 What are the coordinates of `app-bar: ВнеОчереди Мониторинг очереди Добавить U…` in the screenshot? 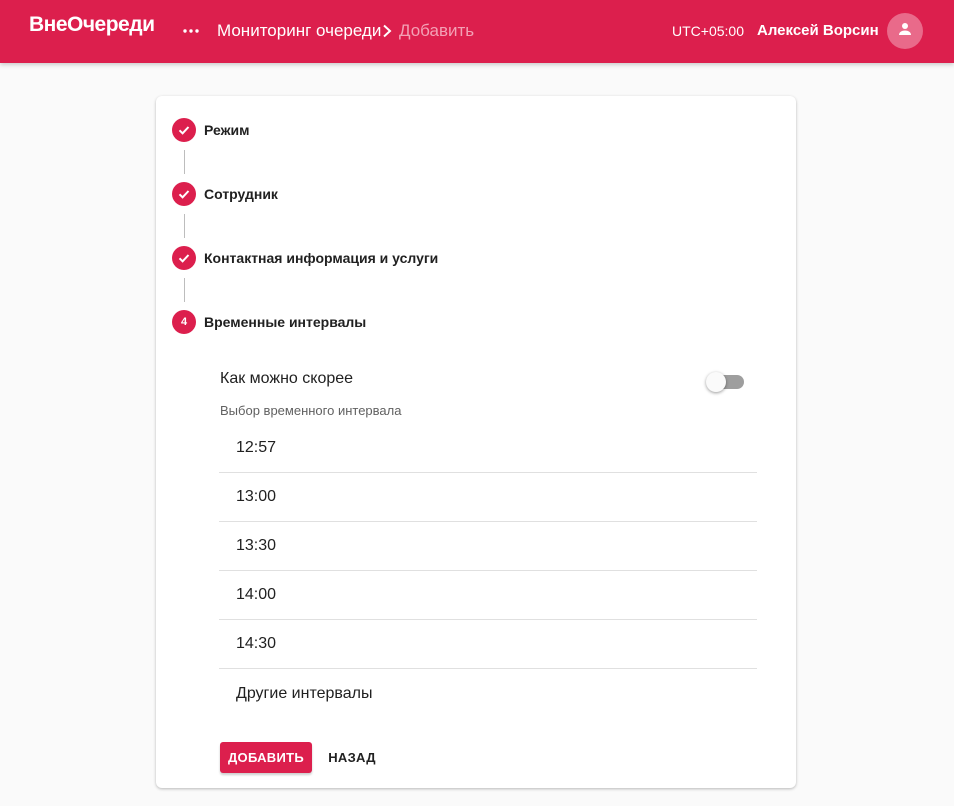 It's located at (477, 31).